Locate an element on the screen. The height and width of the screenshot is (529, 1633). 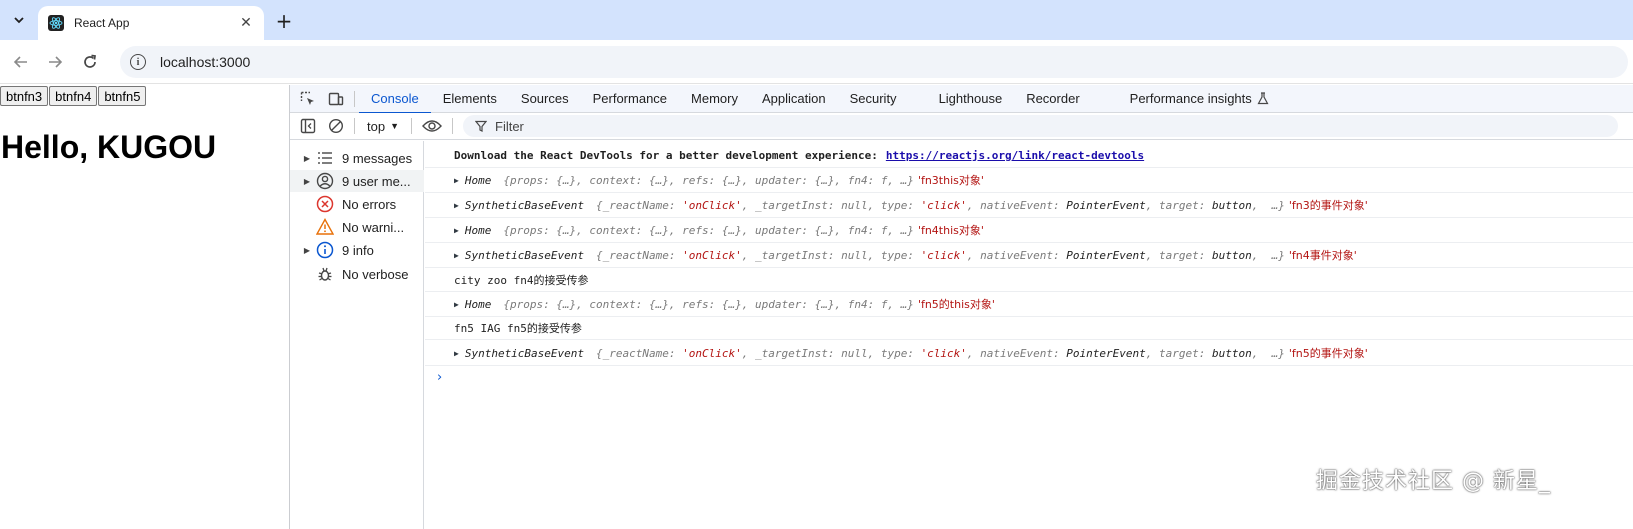
live-expression-eye-icon is located at coordinates (432, 126).